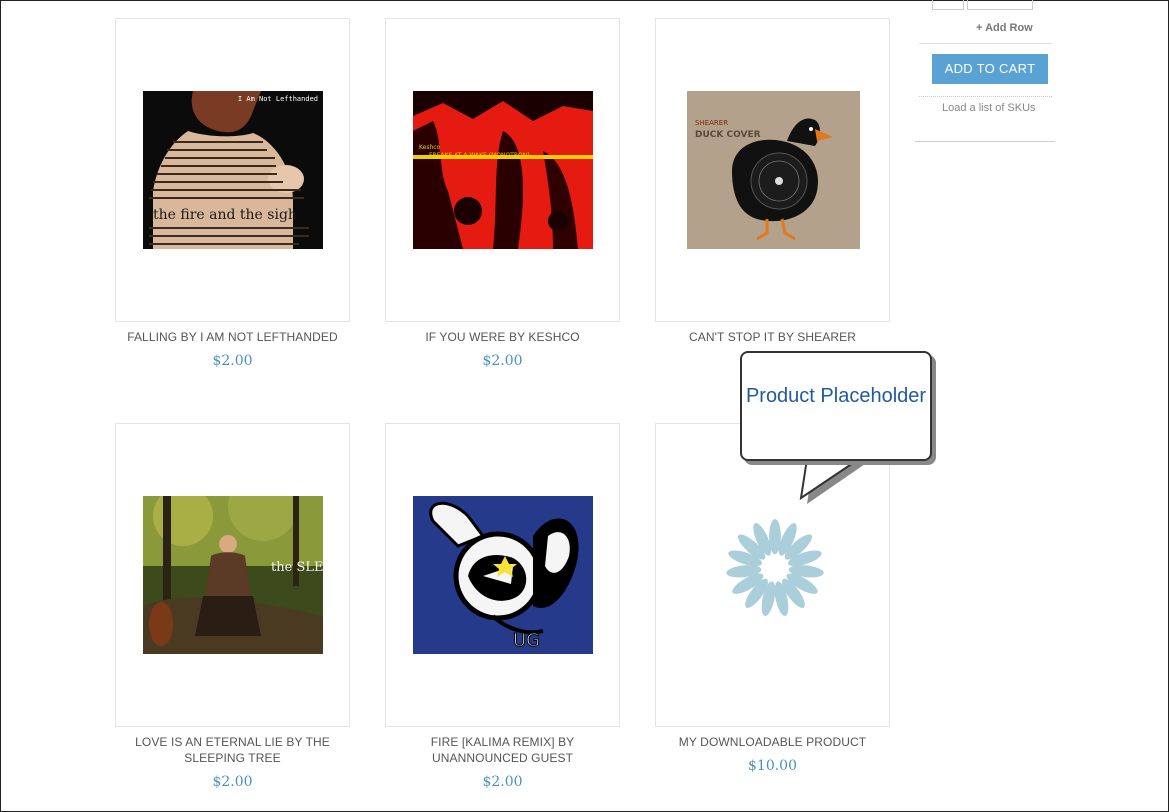 Image resolution: width=1169 pixels, height=812 pixels. What do you see at coordinates (728, 135) in the screenshot?
I see `cover-title: DUCK COVER` at bounding box center [728, 135].